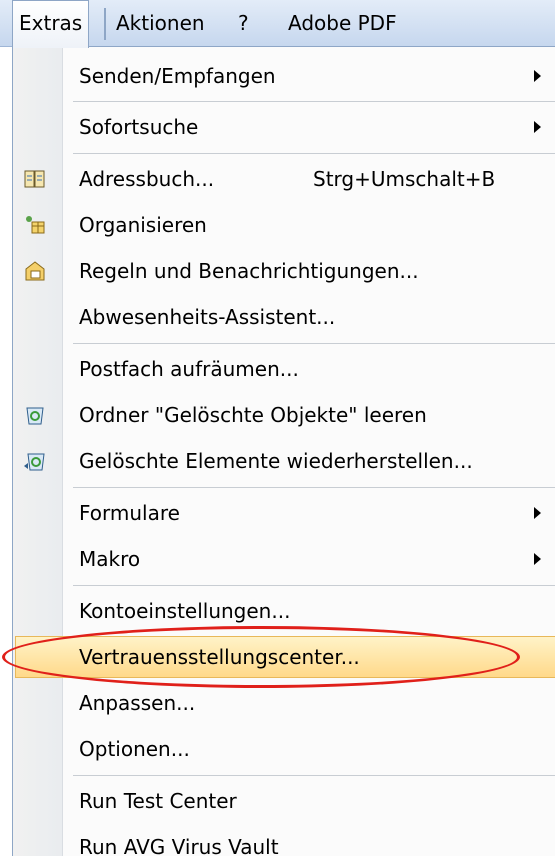 The height and width of the screenshot is (856, 555). I want to click on address-book-icon, so click(35, 179).